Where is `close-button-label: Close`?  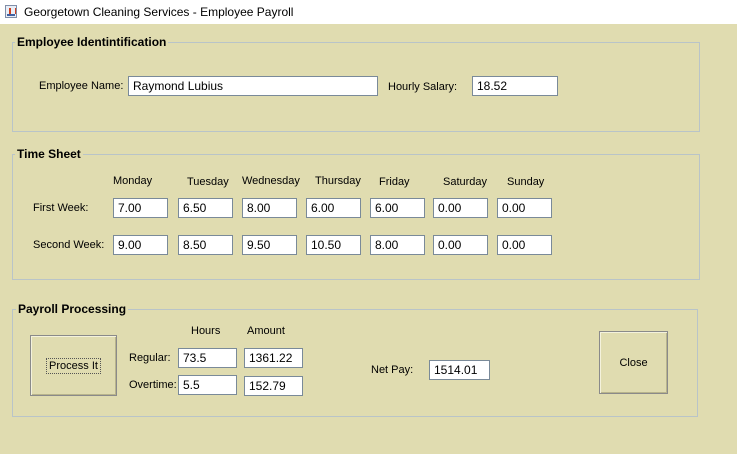 close-button-label: Close is located at coordinates (633, 362).